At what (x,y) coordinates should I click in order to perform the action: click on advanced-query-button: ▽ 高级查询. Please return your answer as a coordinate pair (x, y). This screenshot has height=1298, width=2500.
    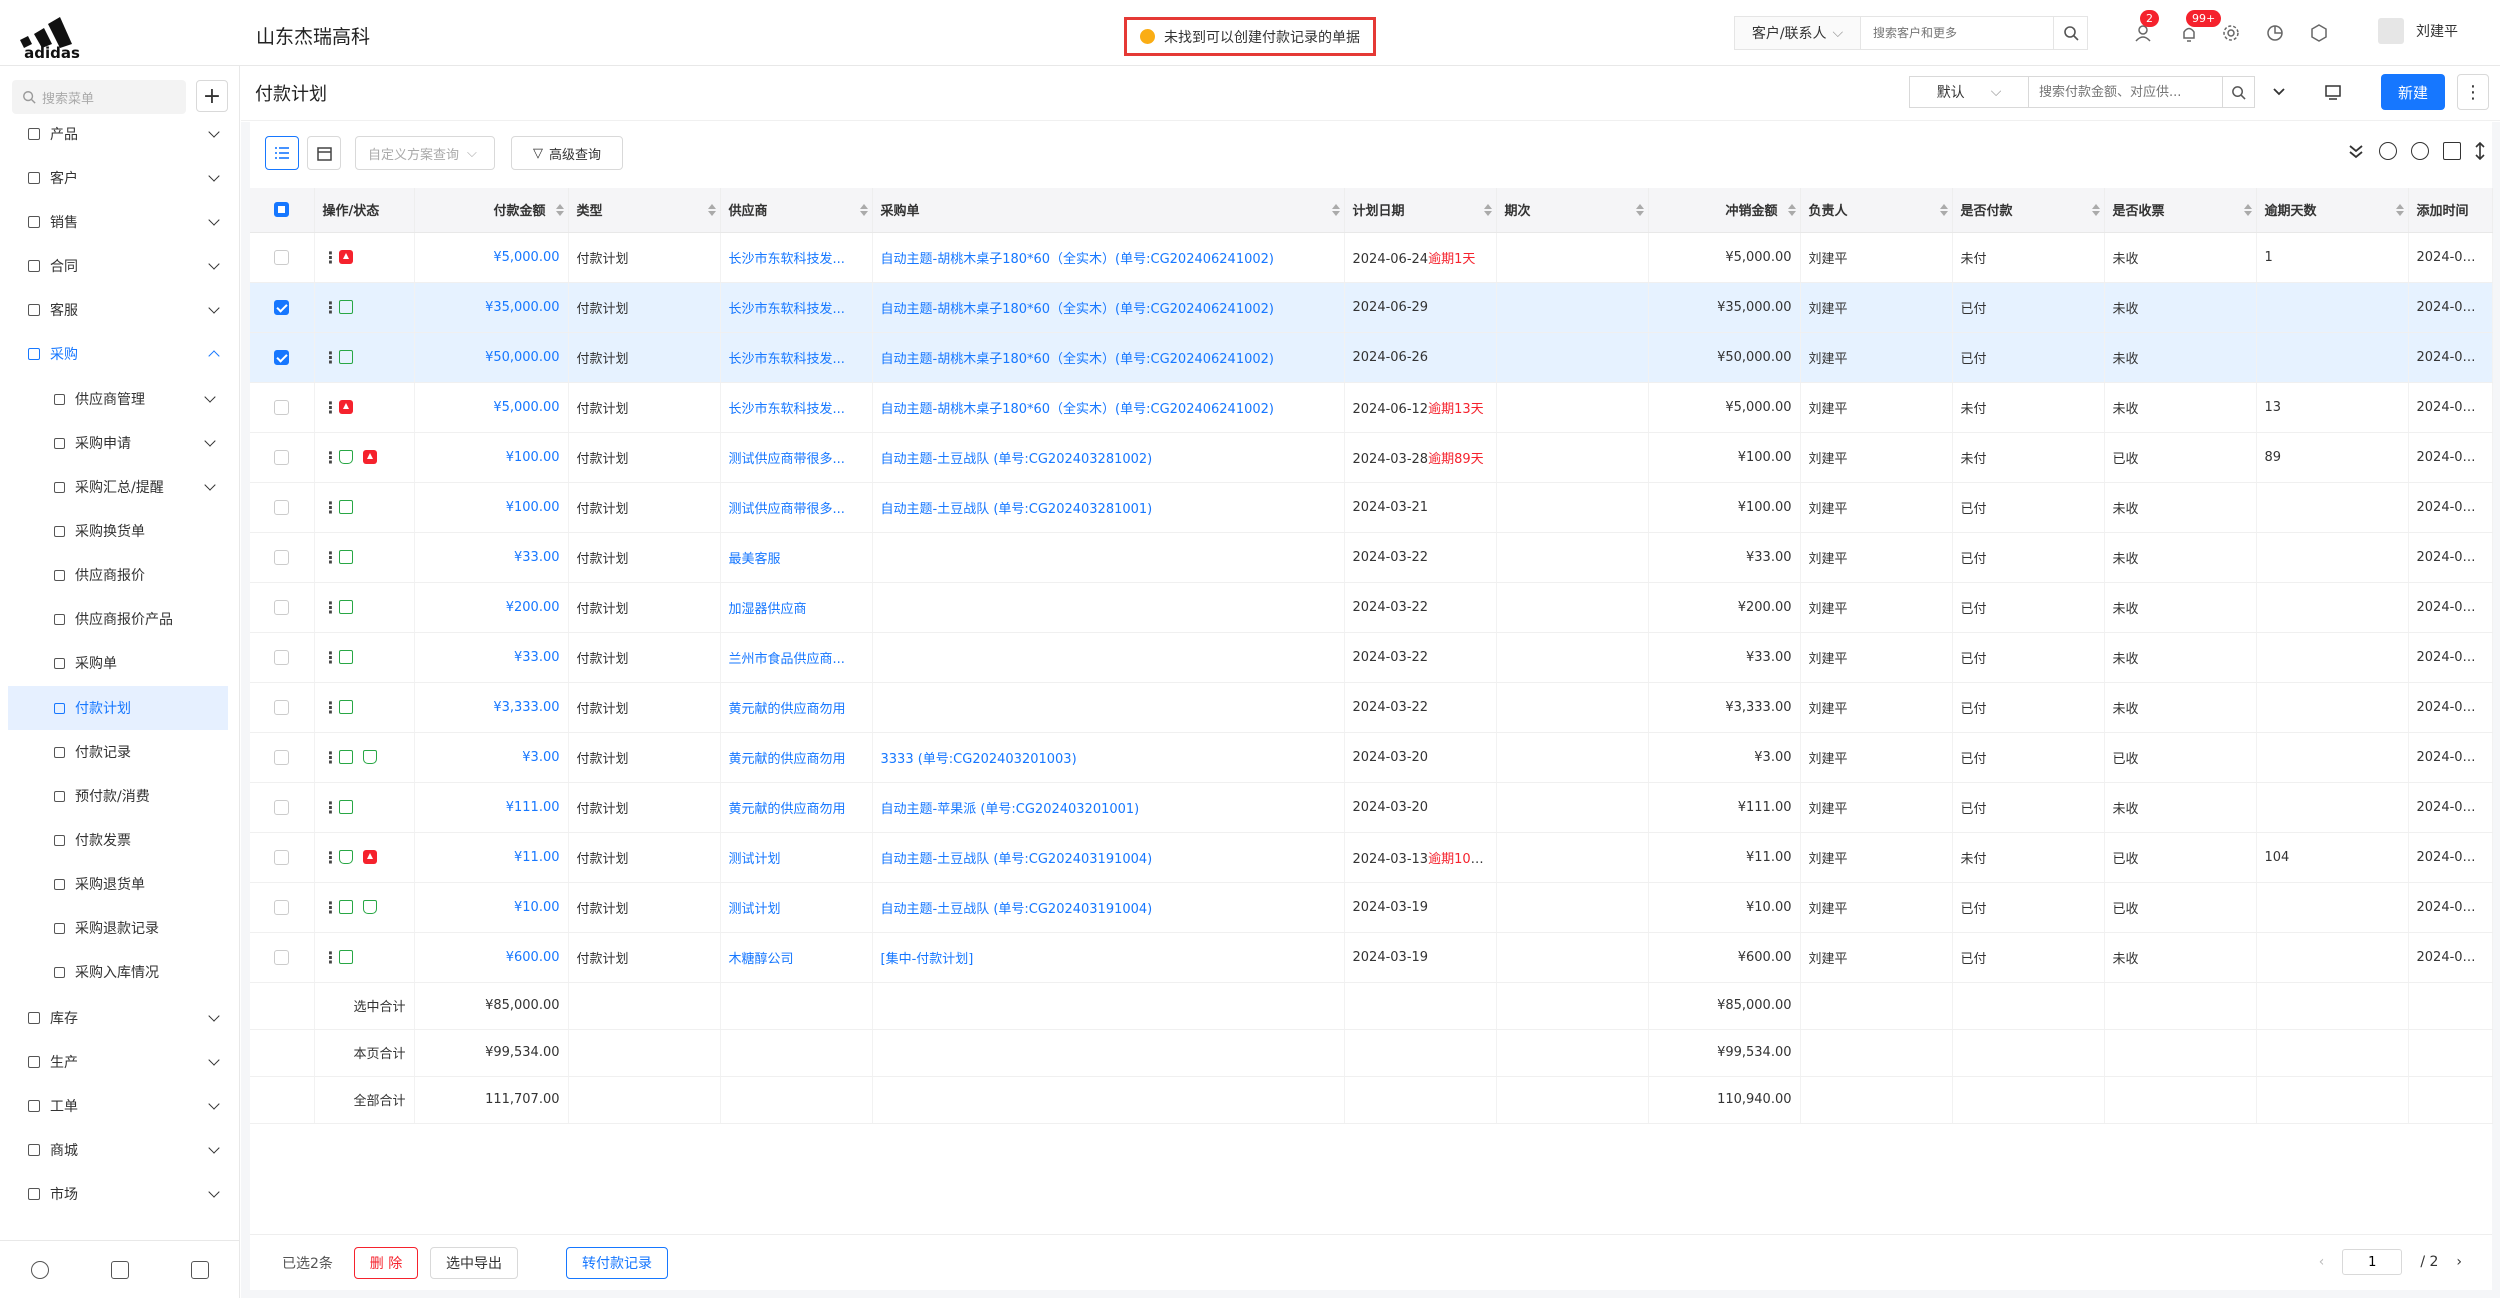
    Looking at the image, I should click on (567, 153).